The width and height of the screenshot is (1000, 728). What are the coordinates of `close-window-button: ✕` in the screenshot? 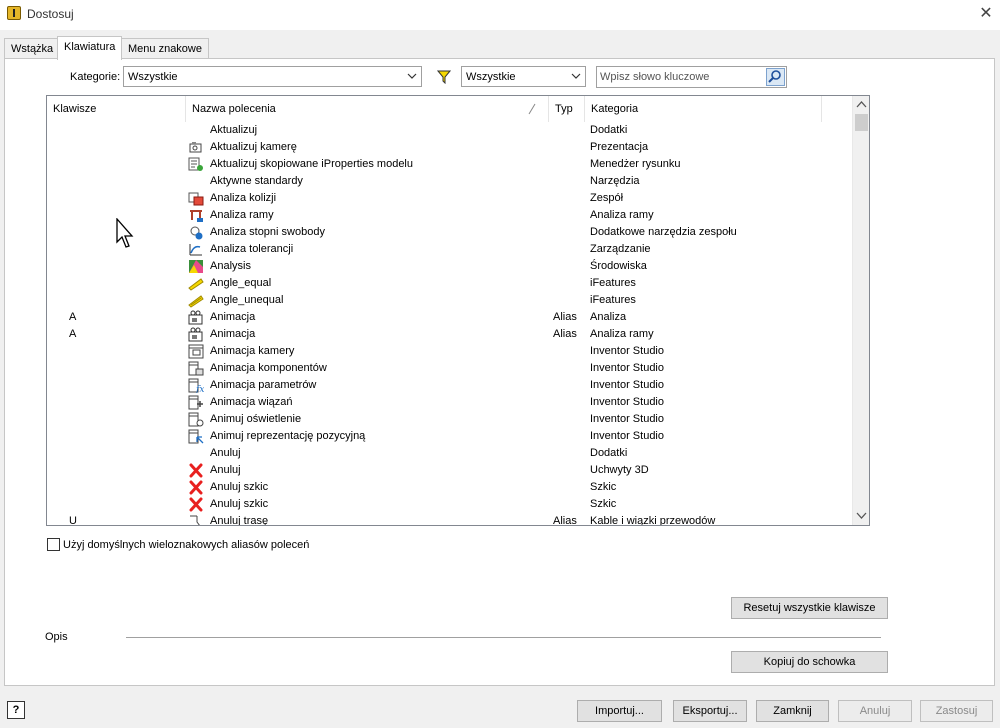 It's located at (986, 14).